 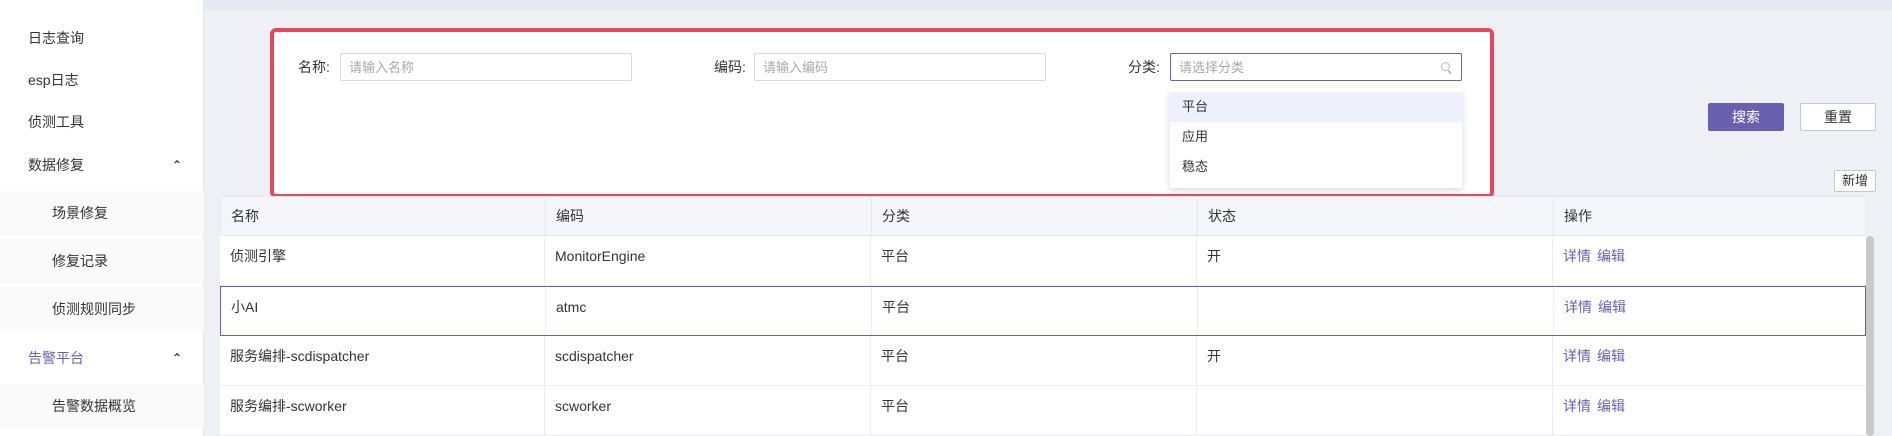 What do you see at coordinates (1578, 216) in the screenshot?
I see `column-header-actions: 操作` at bounding box center [1578, 216].